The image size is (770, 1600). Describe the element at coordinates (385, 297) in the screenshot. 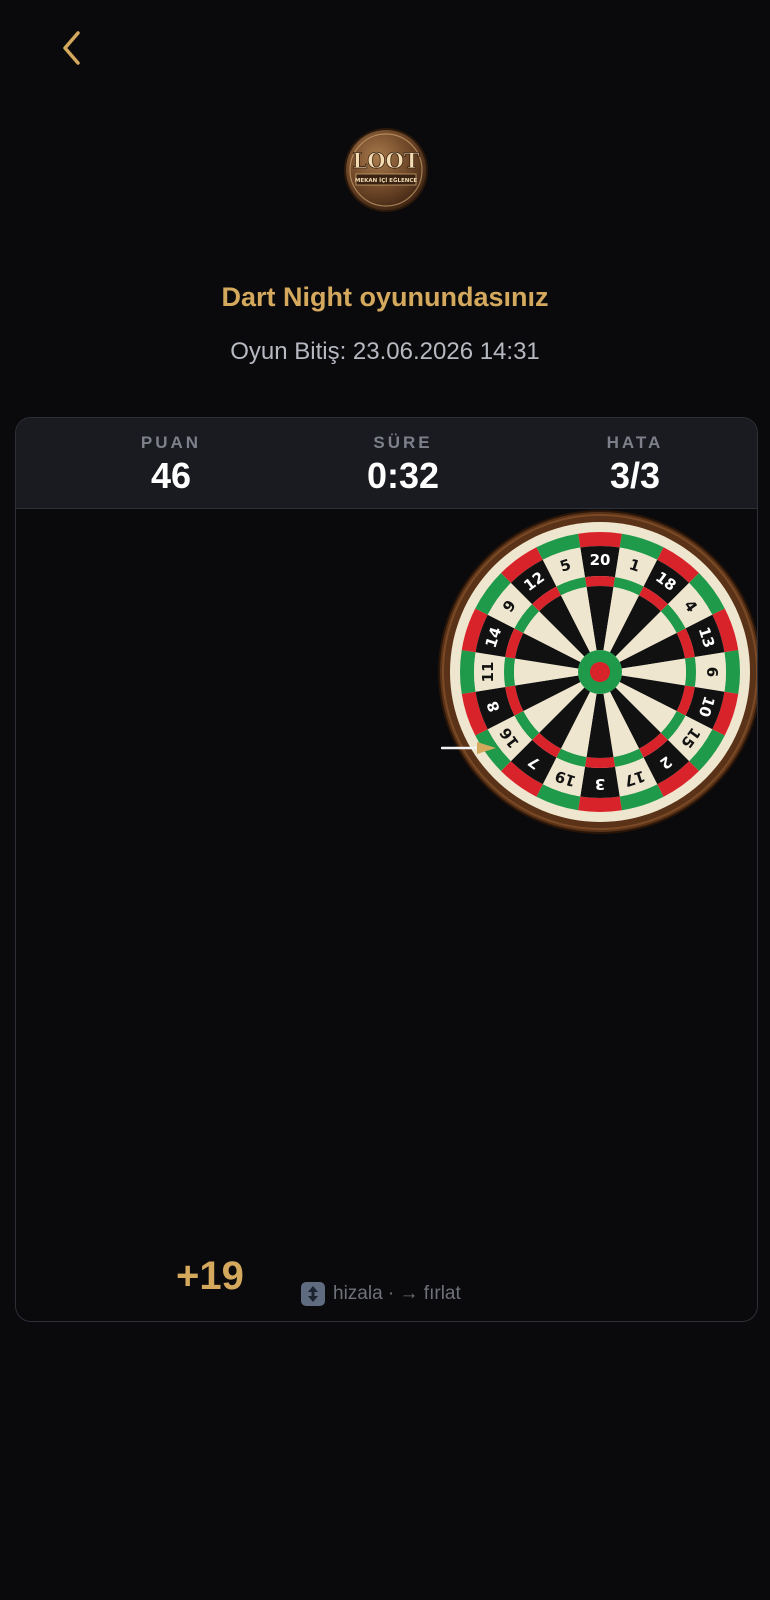

I see `page-title: Dart Night oyunundasınız` at that location.